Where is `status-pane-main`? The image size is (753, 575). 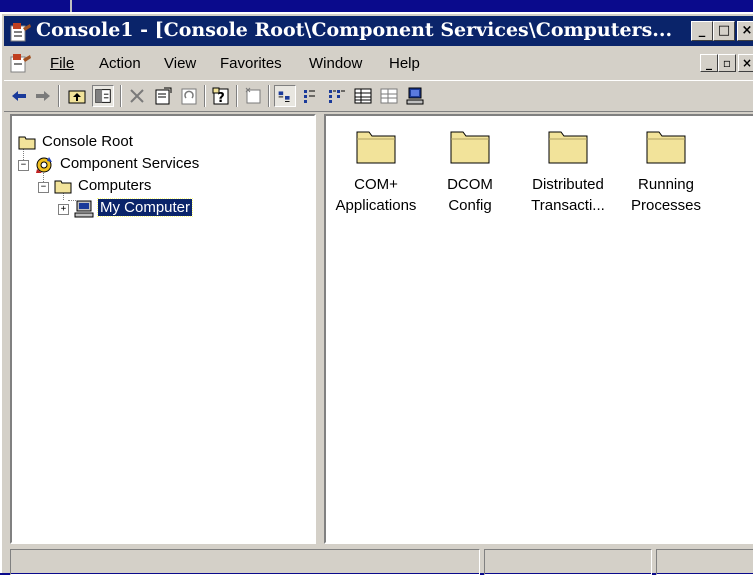 status-pane-main is located at coordinates (245, 562).